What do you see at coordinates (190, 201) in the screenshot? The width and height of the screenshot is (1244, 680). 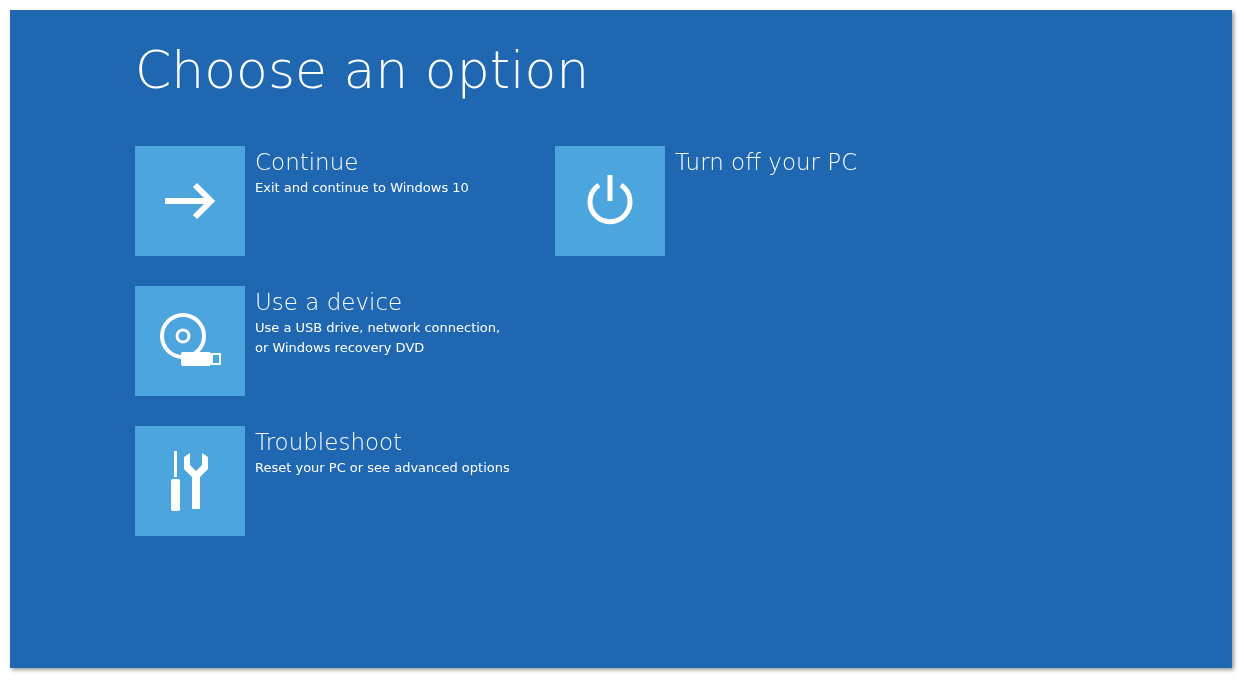 I see `arrow-icon` at bounding box center [190, 201].